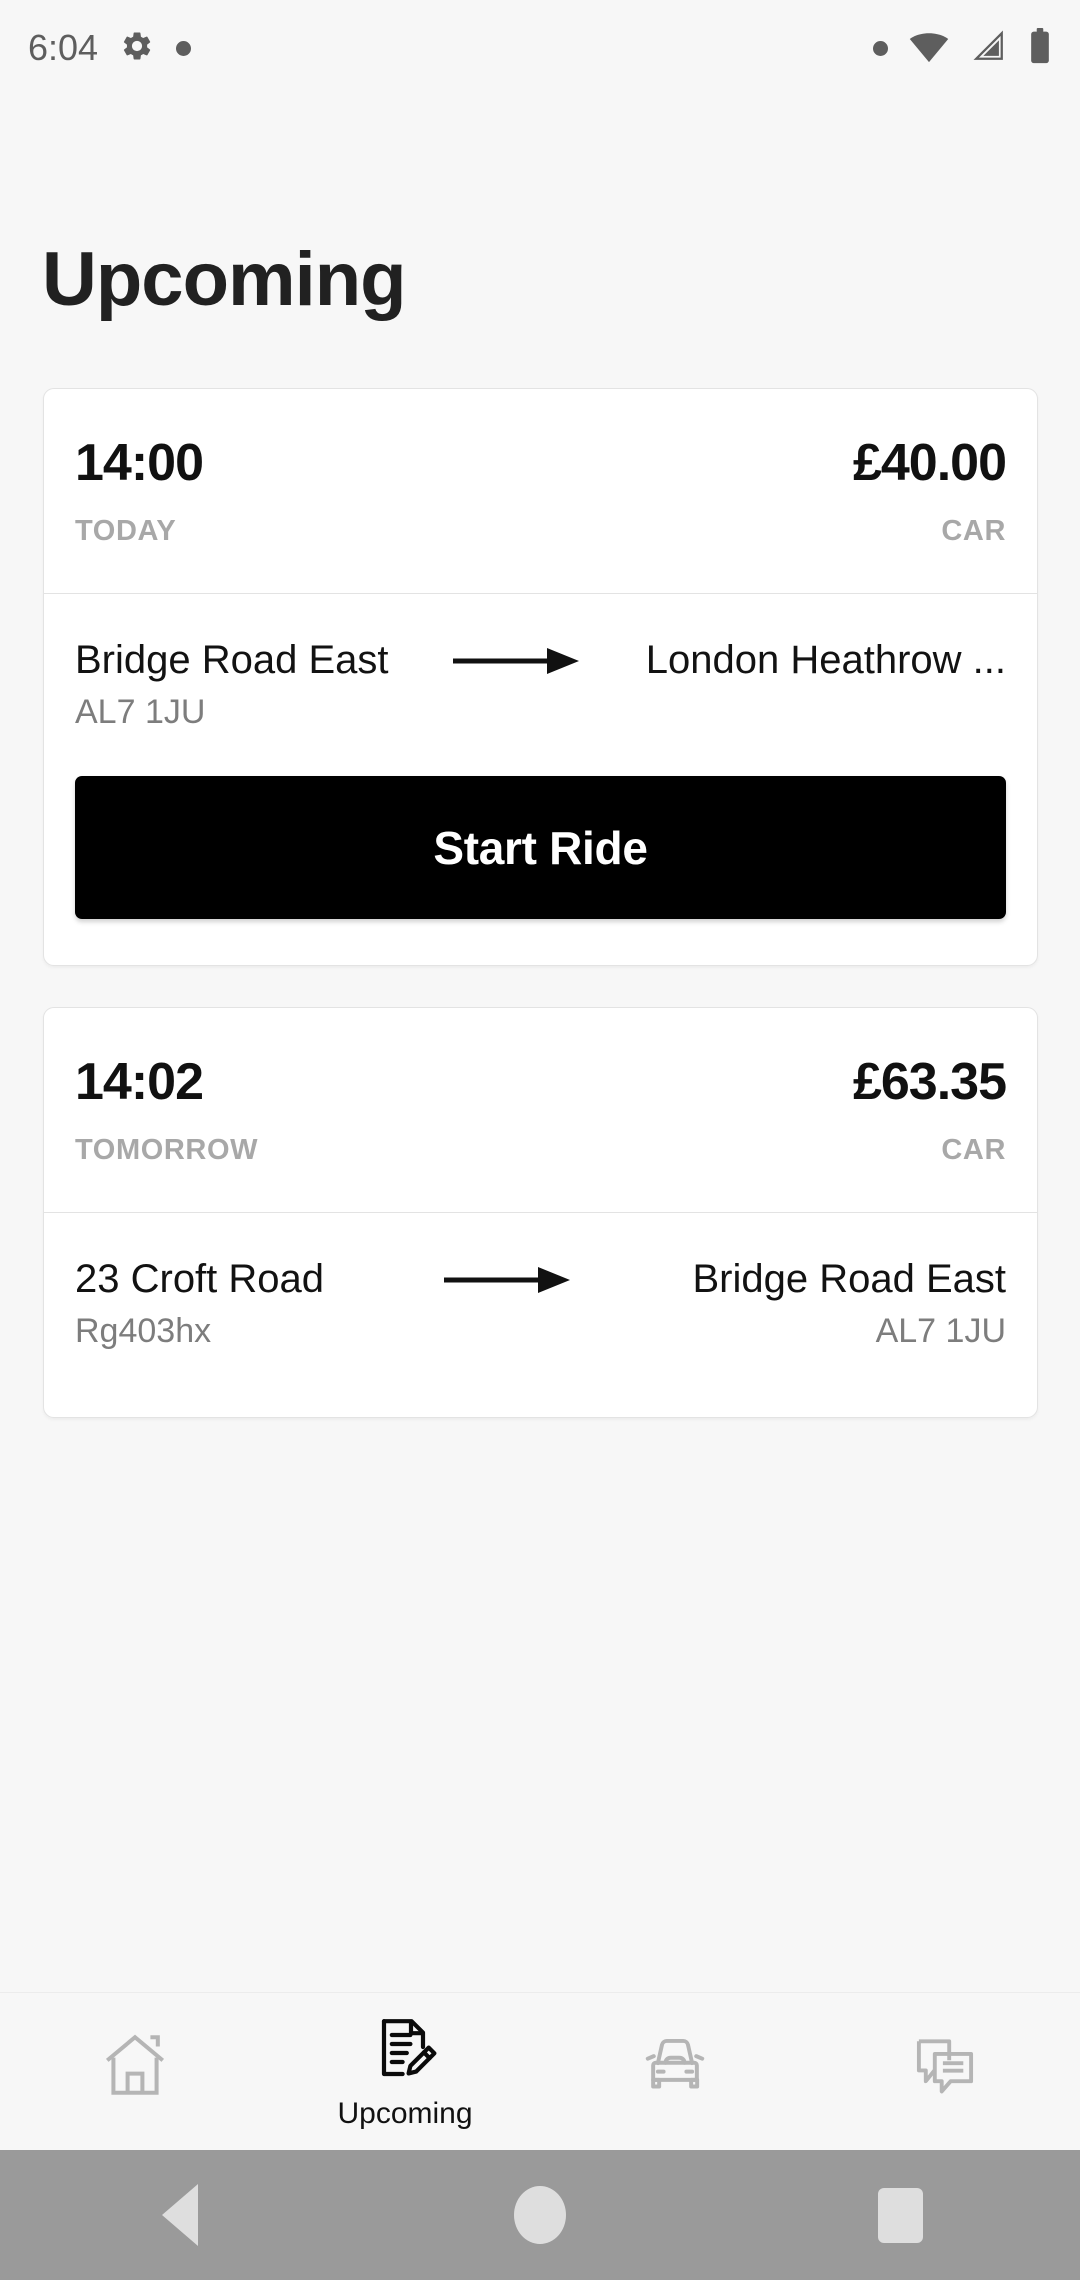 The width and height of the screenshot is (1080, 2280). I want to click on ride-day-label: TOMORROW, so click(167, 1150).